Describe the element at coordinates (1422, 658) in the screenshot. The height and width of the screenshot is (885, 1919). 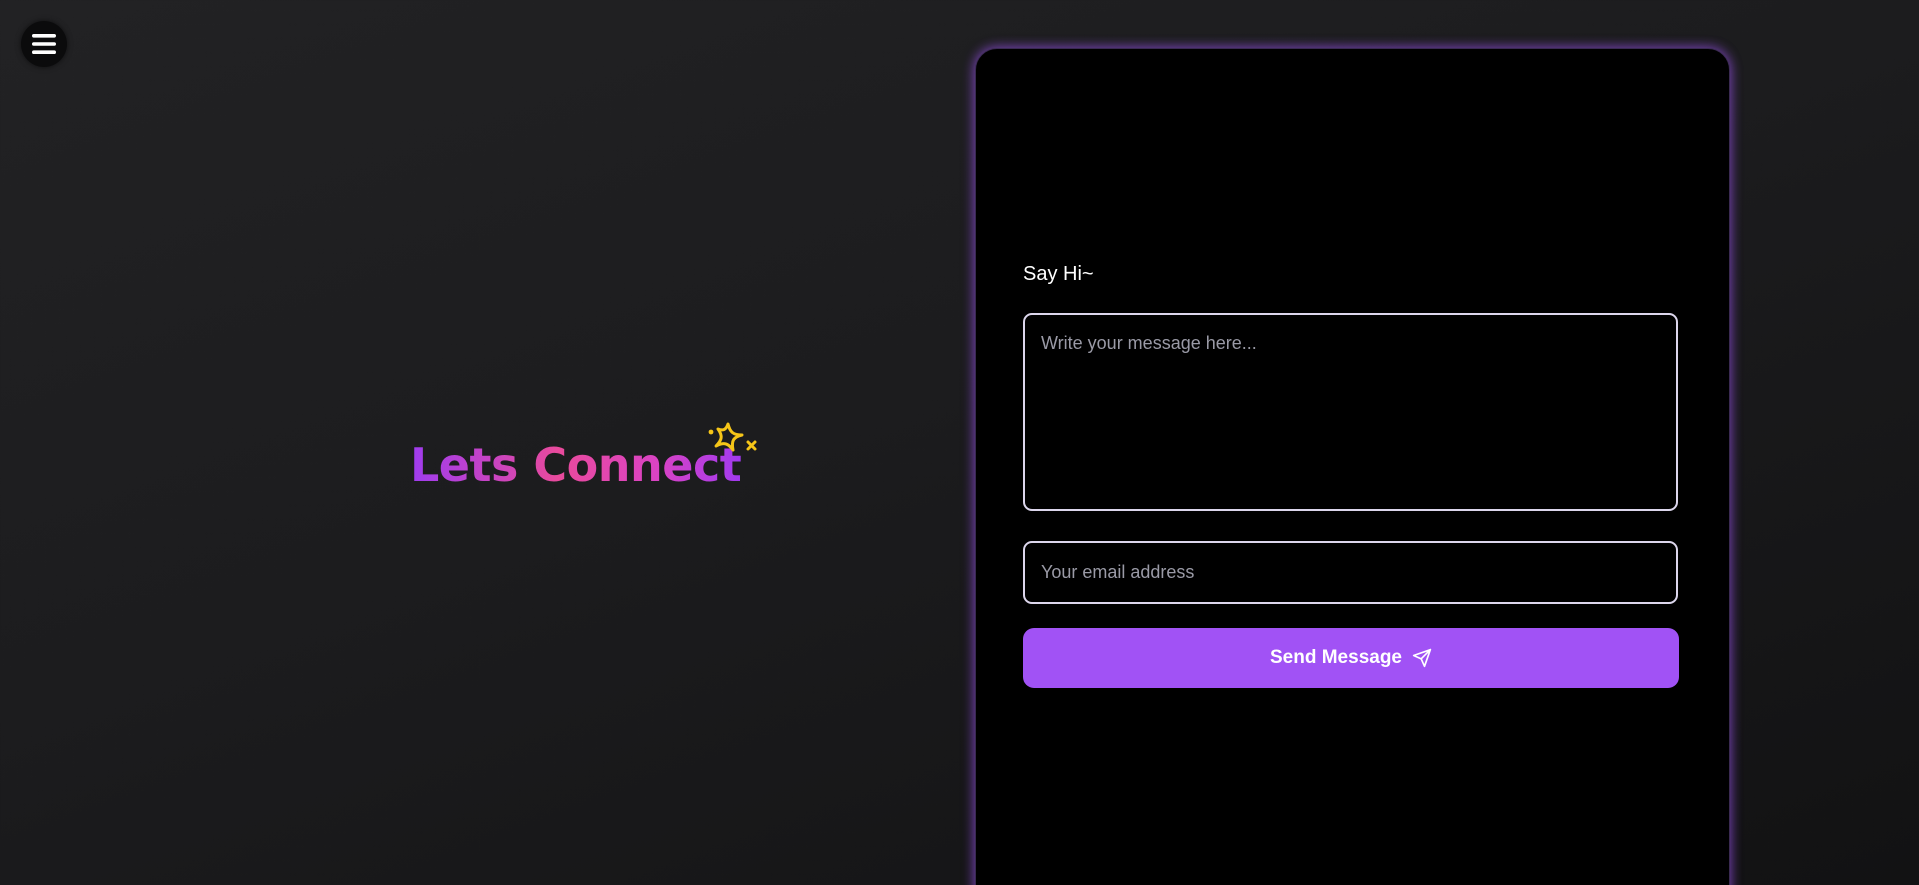
I see `paper-plane-icon` at that location.